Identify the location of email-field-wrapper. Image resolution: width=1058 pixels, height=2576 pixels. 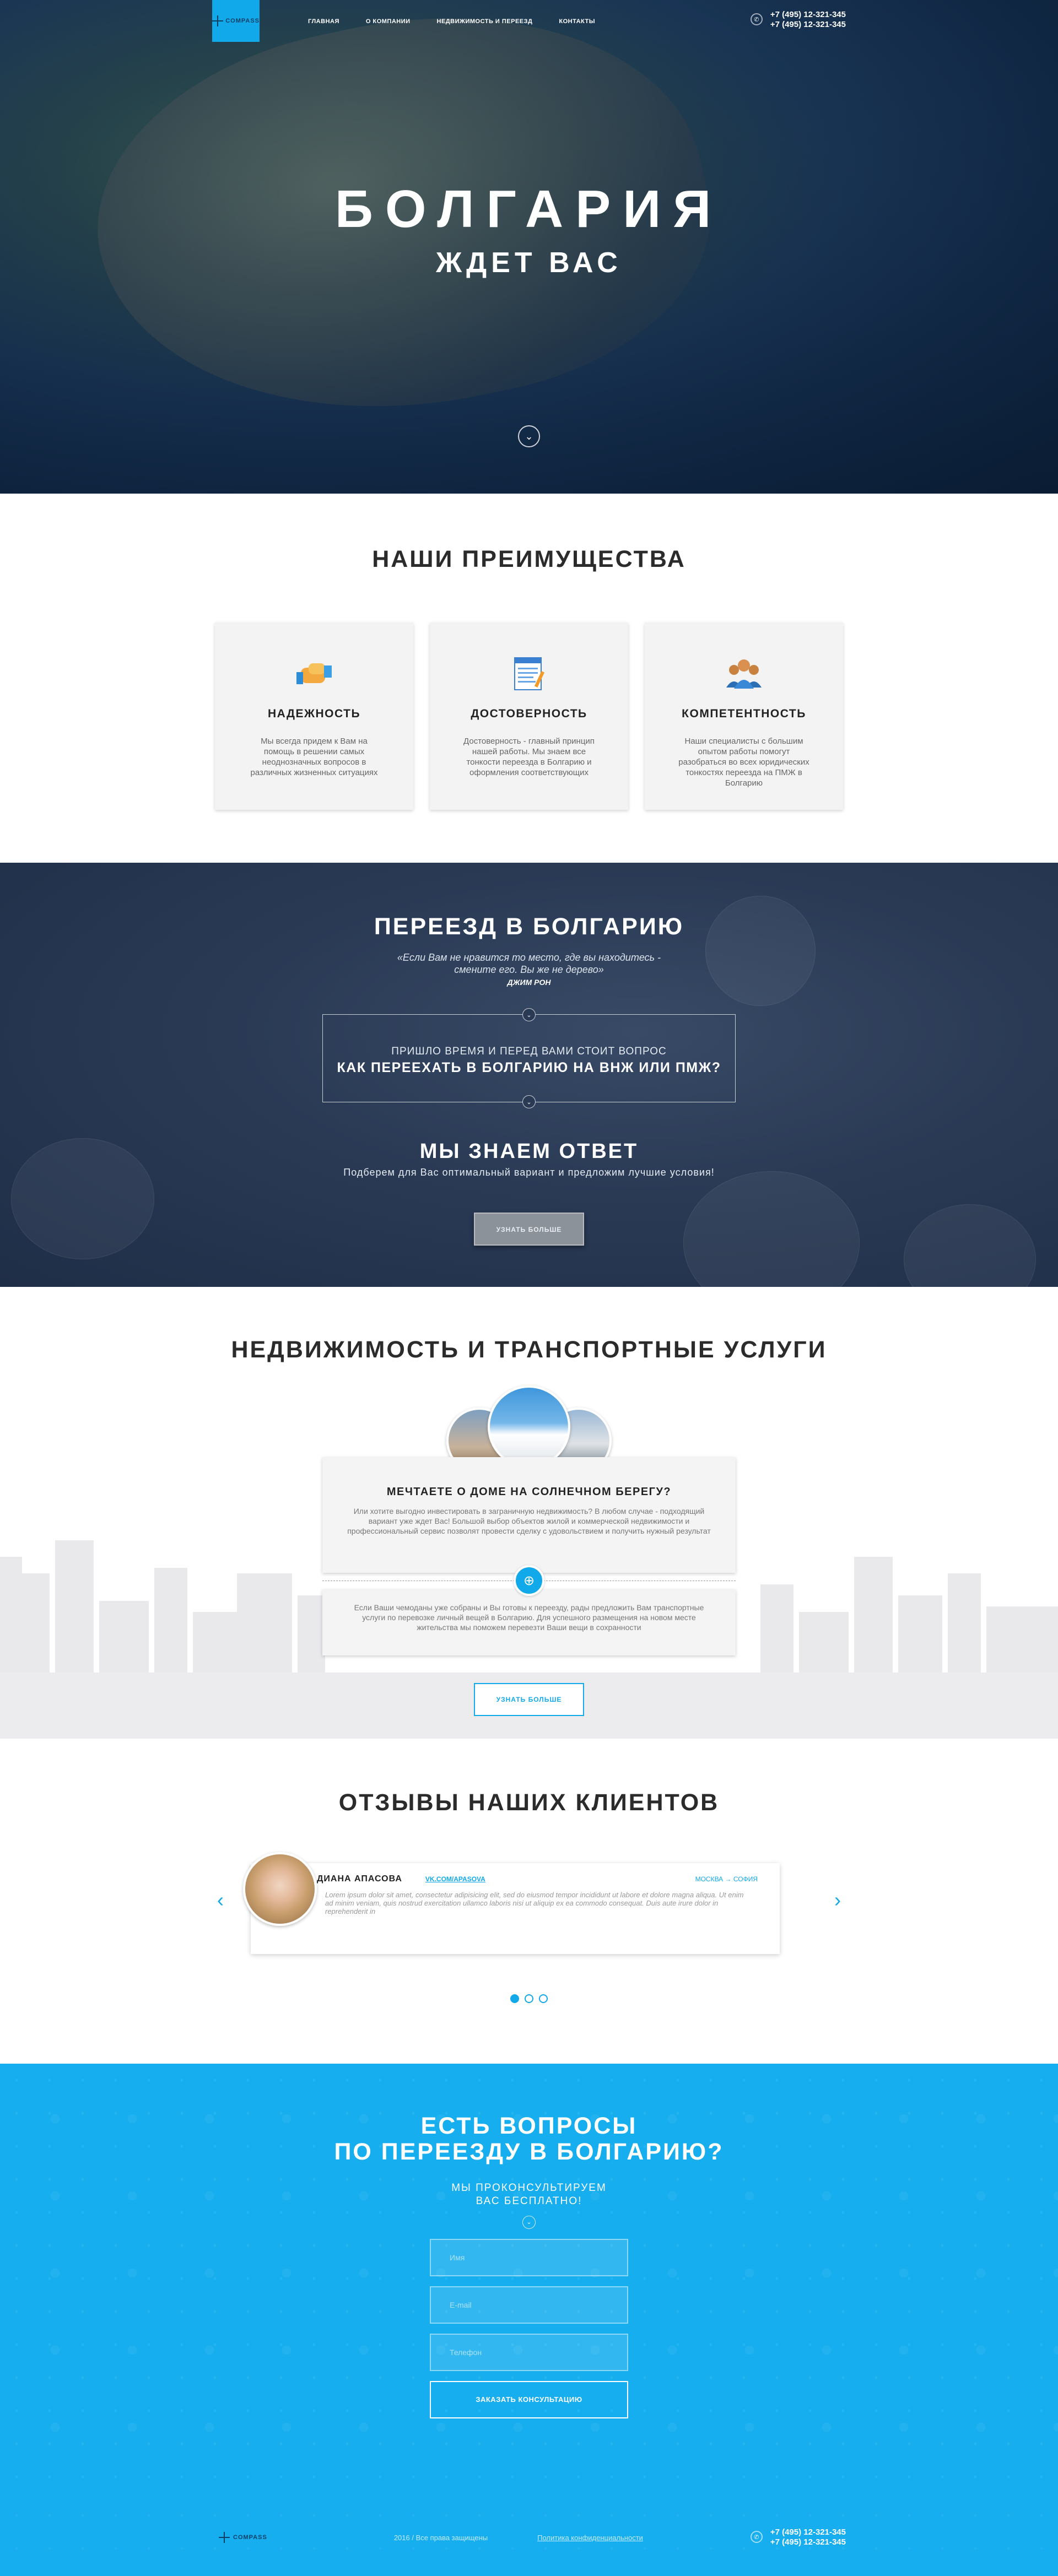
(529, 2305).